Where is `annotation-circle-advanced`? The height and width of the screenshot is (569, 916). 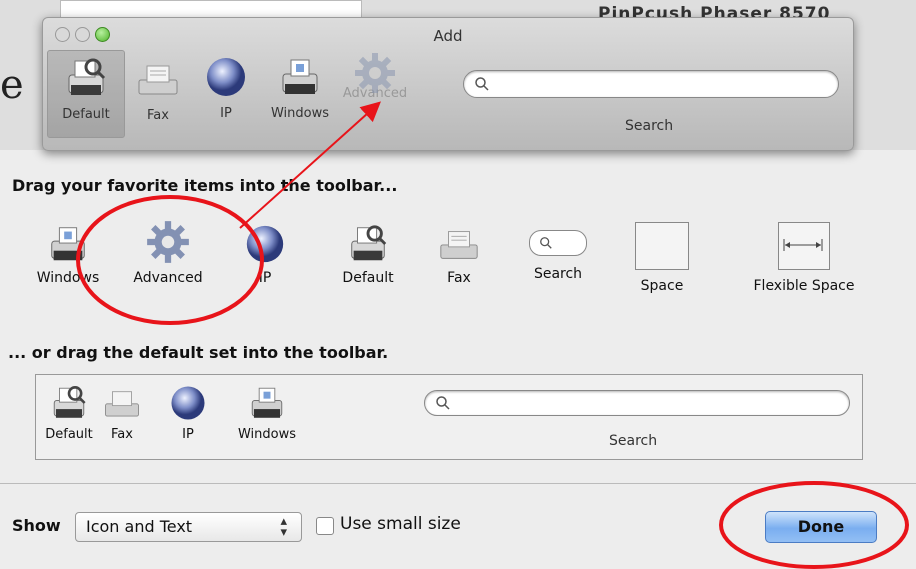
annotation-circle-advanced is located at coordinates (170, 260).